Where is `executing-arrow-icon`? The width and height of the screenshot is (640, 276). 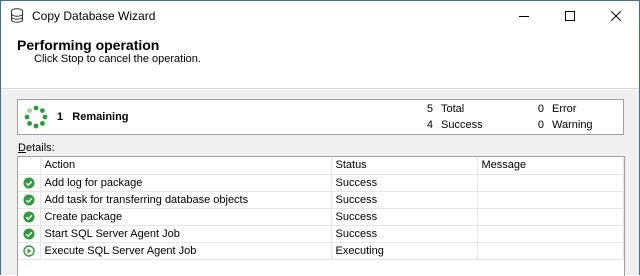 executing-arrow-icon is located at coordinates (29, 250).